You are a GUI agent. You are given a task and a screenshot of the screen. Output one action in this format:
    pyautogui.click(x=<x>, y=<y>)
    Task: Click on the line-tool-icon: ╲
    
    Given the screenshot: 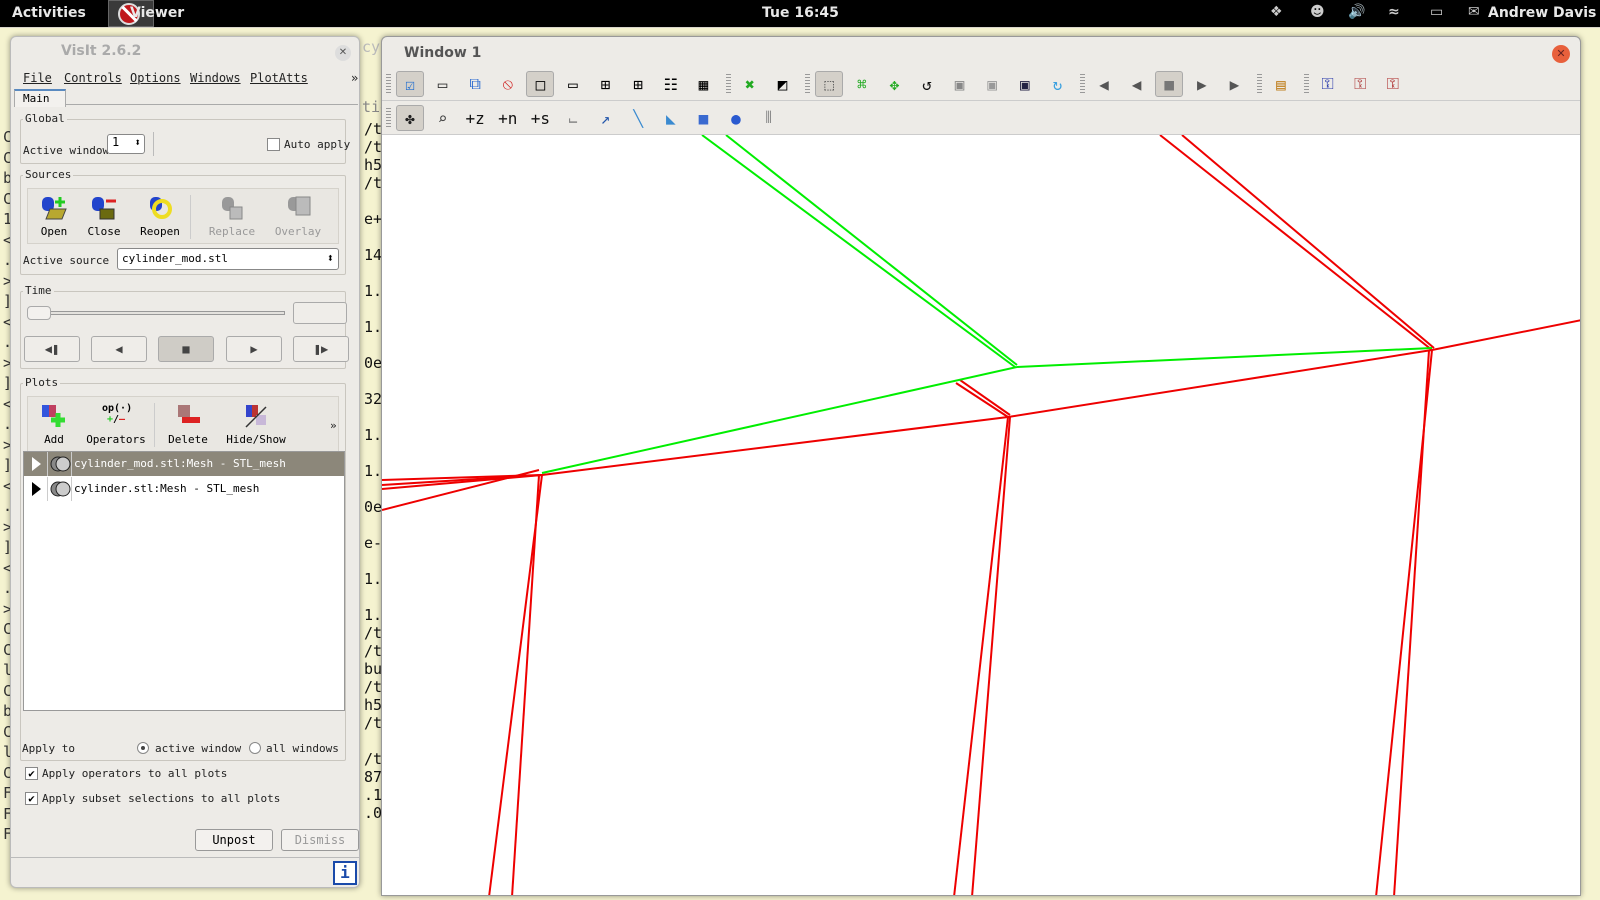 What is the action you would take?
    pyautogui.click(x=638, y=118)
    